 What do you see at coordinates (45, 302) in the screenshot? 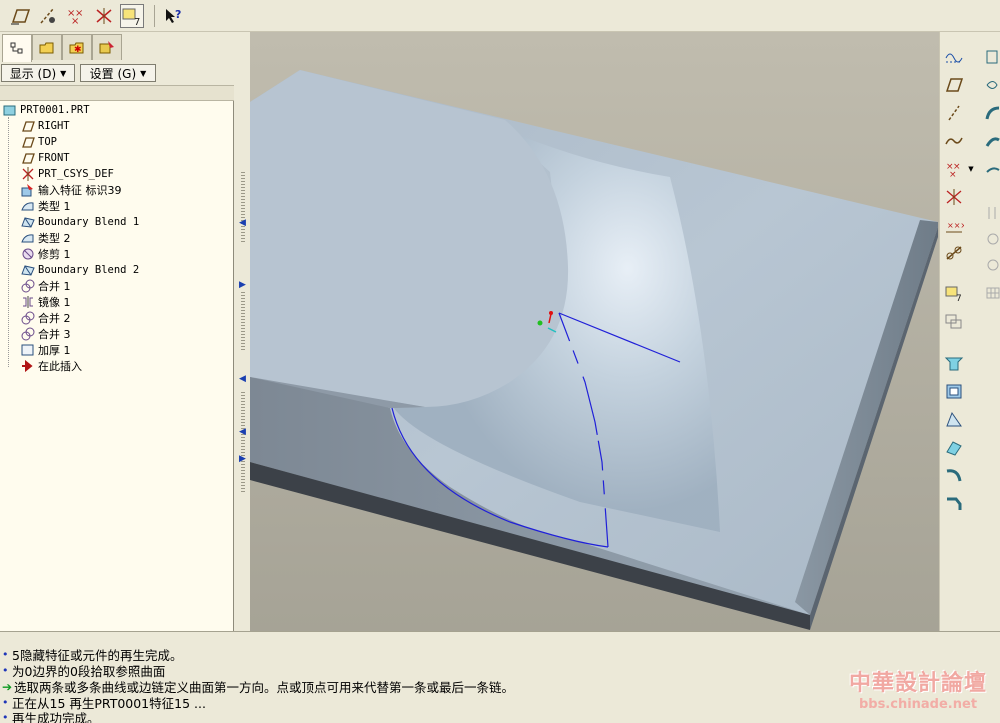
I see `tree-item-mirror-1: 镜像 1` at bounding box center [45, 302].